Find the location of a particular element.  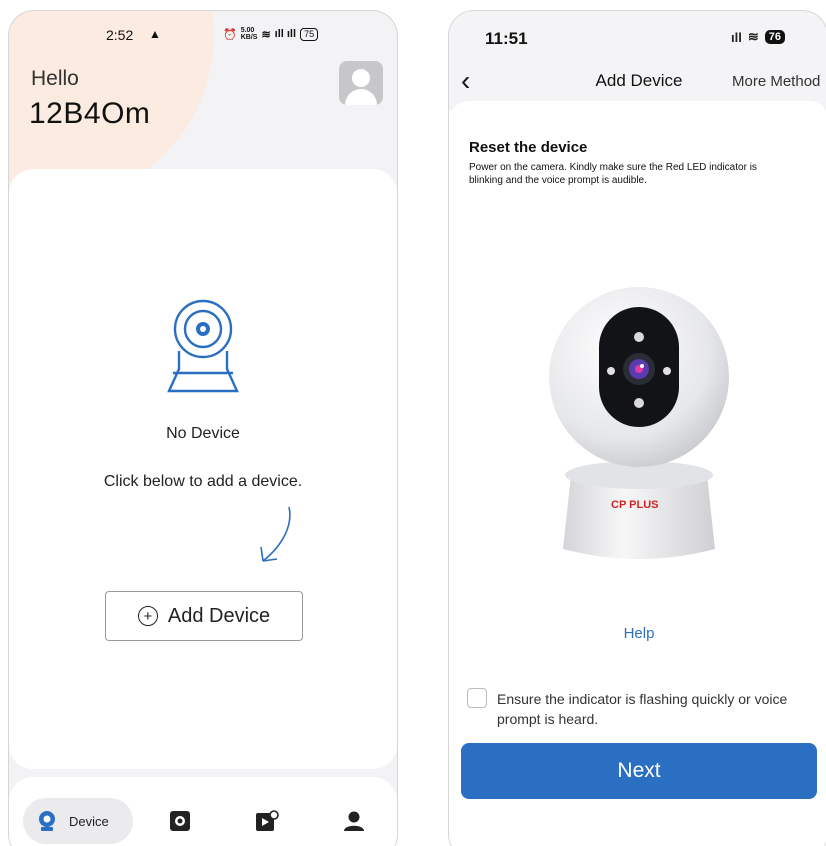

playback-tab-icon is located at coordinates (180, 821).